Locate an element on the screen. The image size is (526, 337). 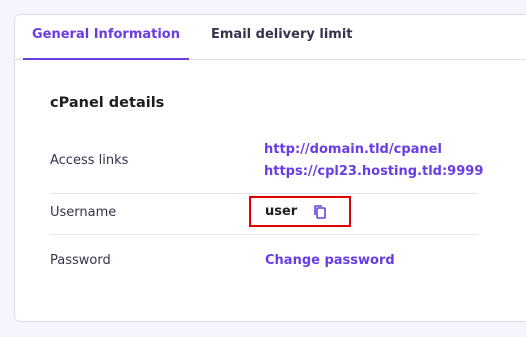
password-label: Password is located at coordinates (80, 260).